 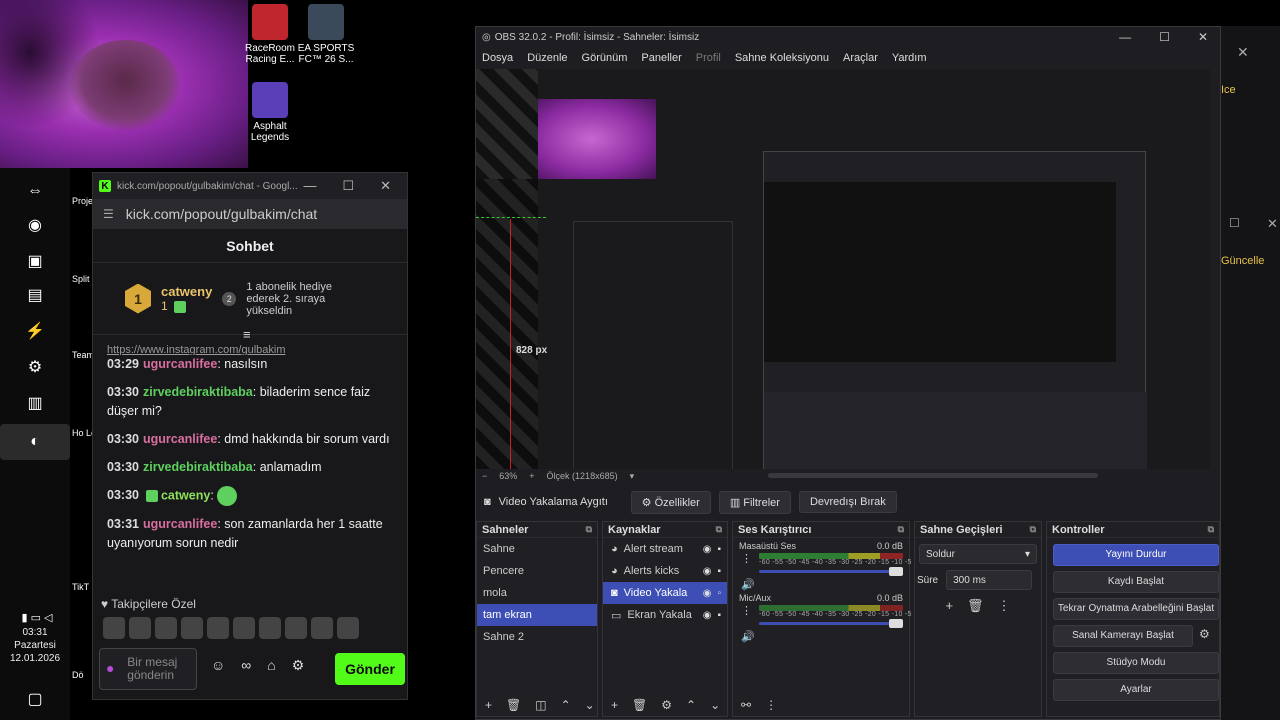 I want to click on properties-button: ⚙ Özellikler, so click(x=670, y=502).